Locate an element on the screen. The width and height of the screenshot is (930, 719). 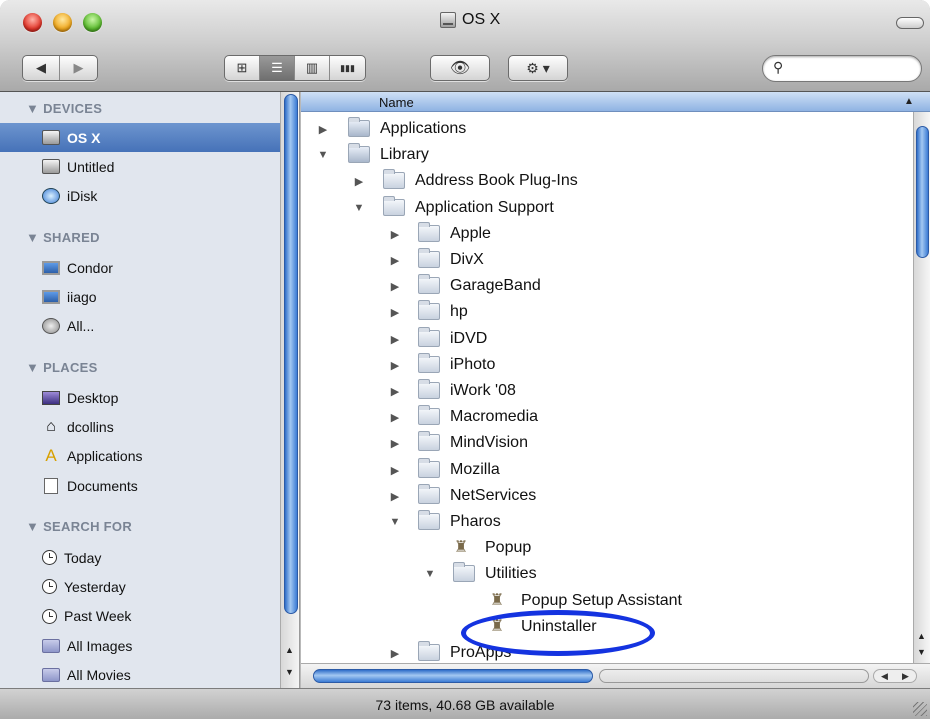
file-row-application-support: ▼ Application Support is located at coordinates (607, 208).